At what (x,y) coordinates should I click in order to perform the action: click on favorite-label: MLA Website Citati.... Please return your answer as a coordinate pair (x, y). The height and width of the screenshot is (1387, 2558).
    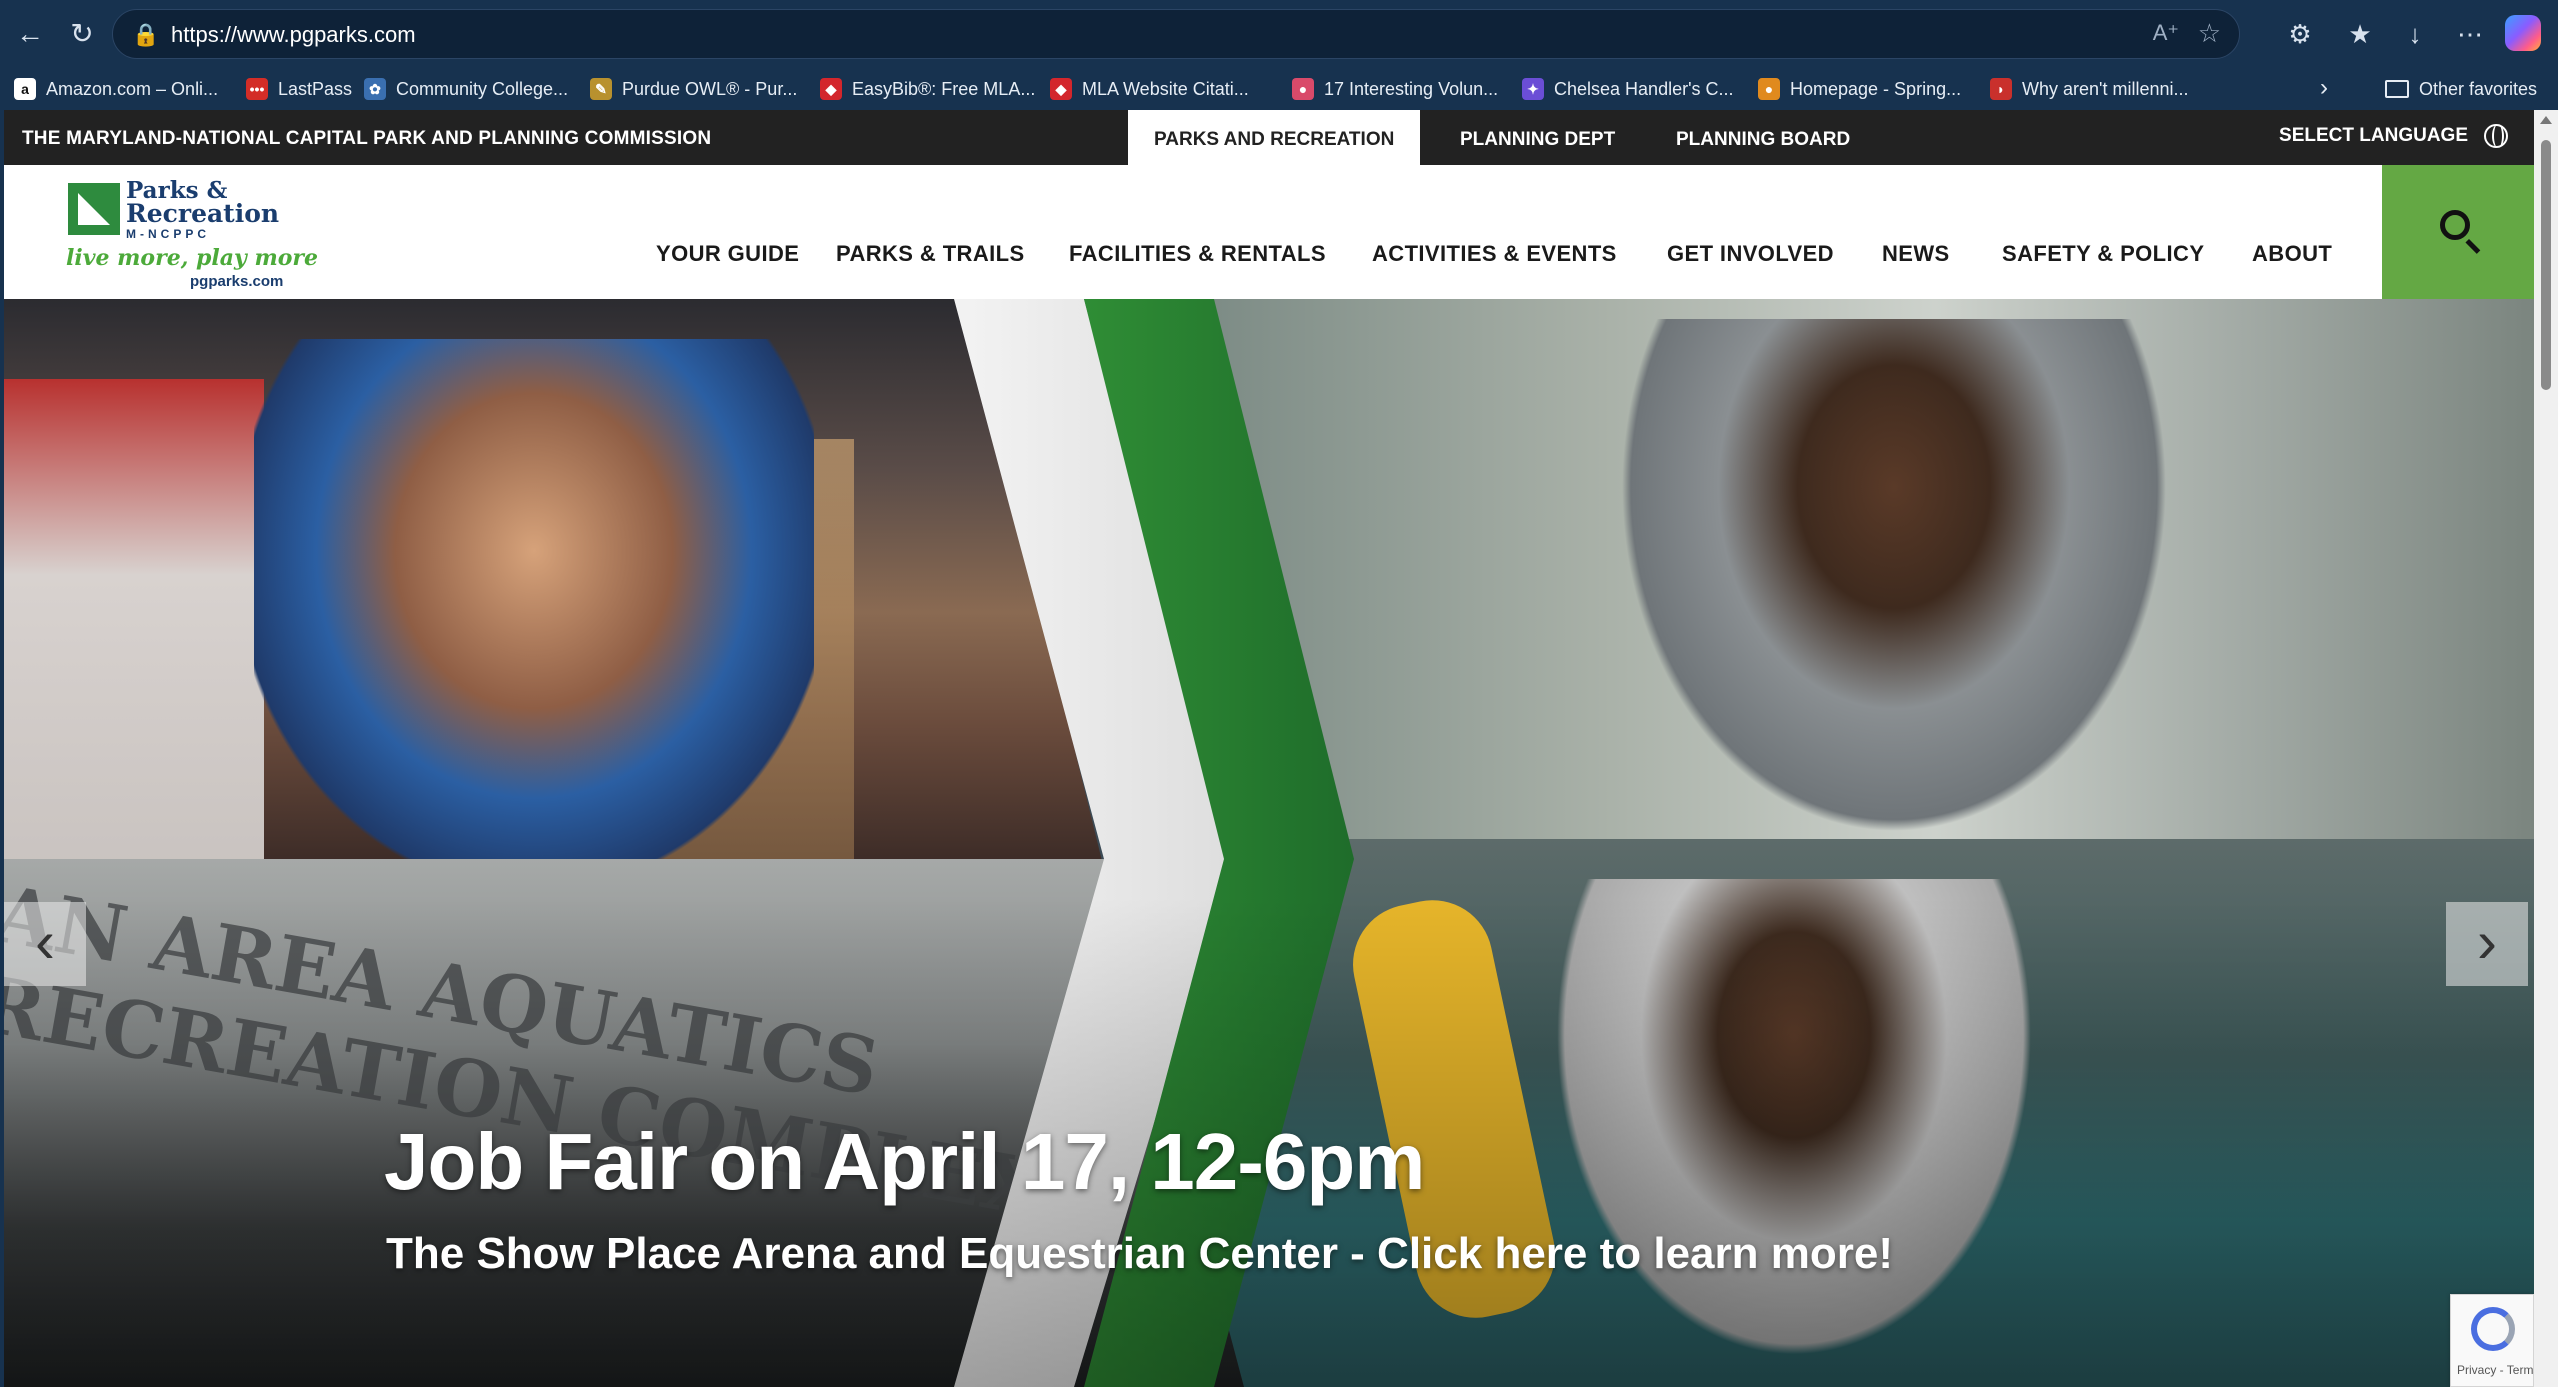
    Looking at the image, I should click on (1165, 88).